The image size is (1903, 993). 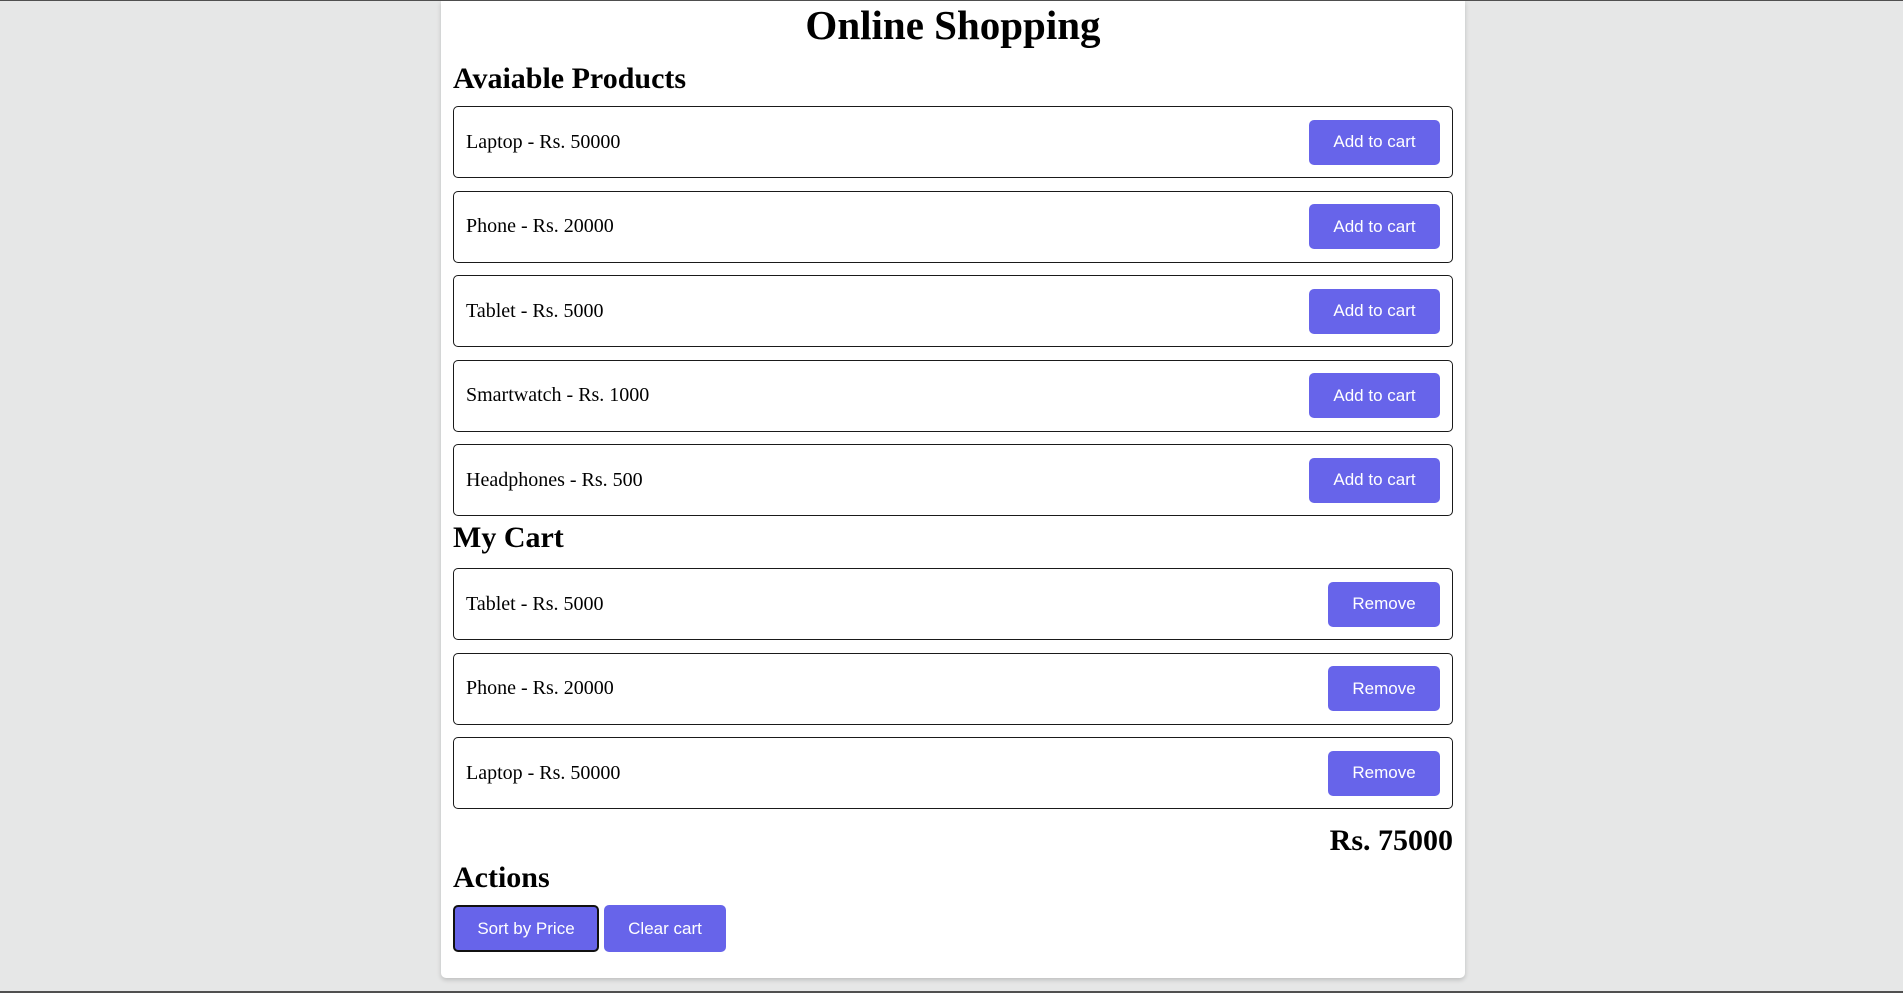 I want to click on cart-item-label: Tablet - Rs. 5000, so click(x=535, y=603).